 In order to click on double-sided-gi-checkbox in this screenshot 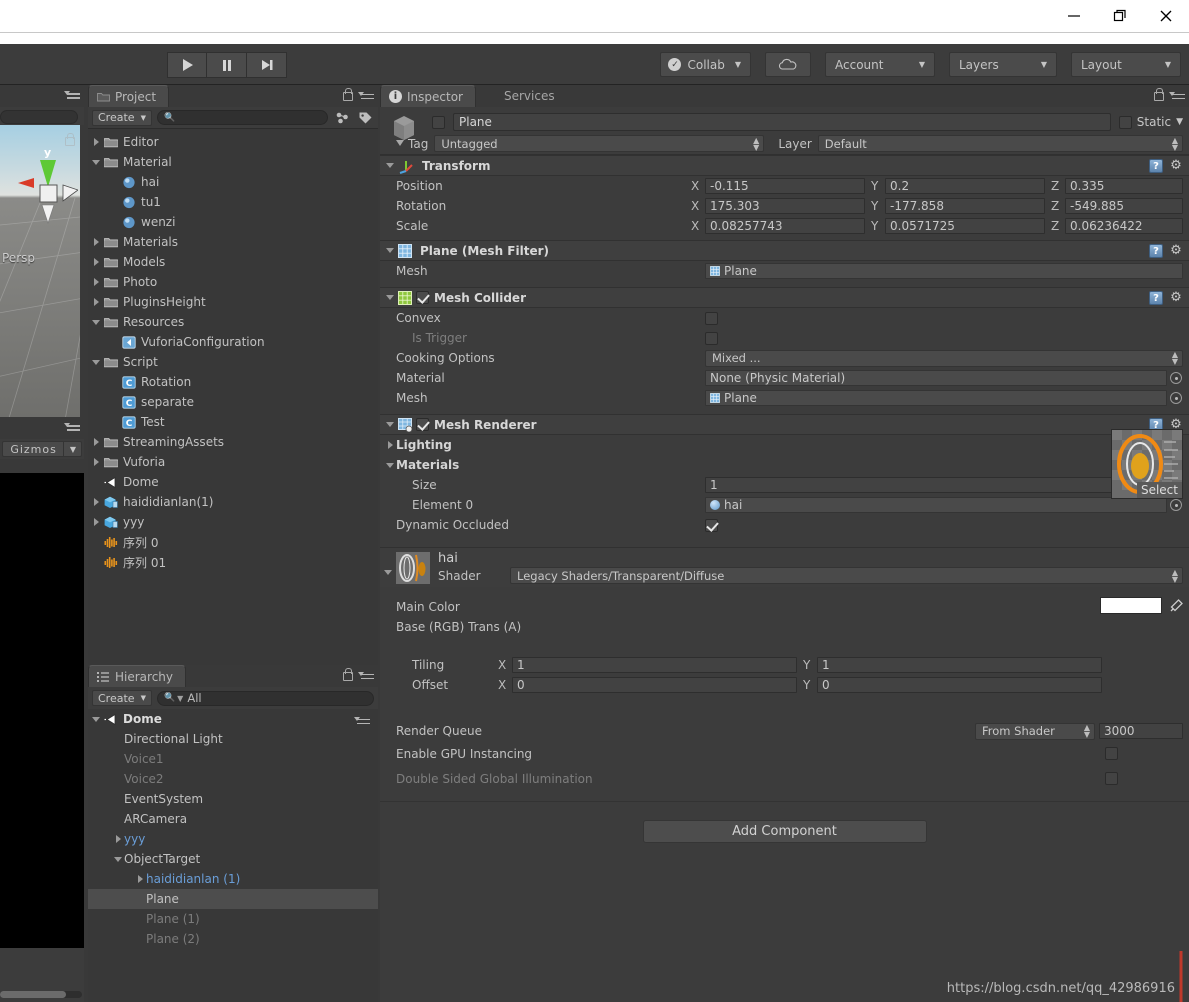, I will do `click(1111, 778)`.